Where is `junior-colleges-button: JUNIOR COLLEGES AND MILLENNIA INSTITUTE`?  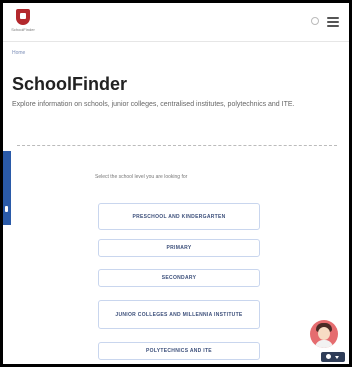 junior-colleges-button: JUNIOR COLLEGES AND MILLENNIA INSTITUTE is located at coordinates (179, 314).